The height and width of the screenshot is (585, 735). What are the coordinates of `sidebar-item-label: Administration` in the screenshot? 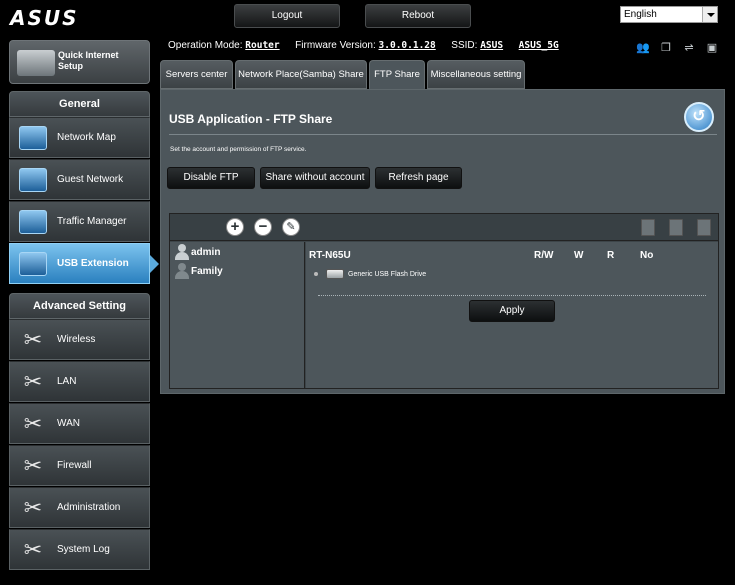 It's located at (89, 507).